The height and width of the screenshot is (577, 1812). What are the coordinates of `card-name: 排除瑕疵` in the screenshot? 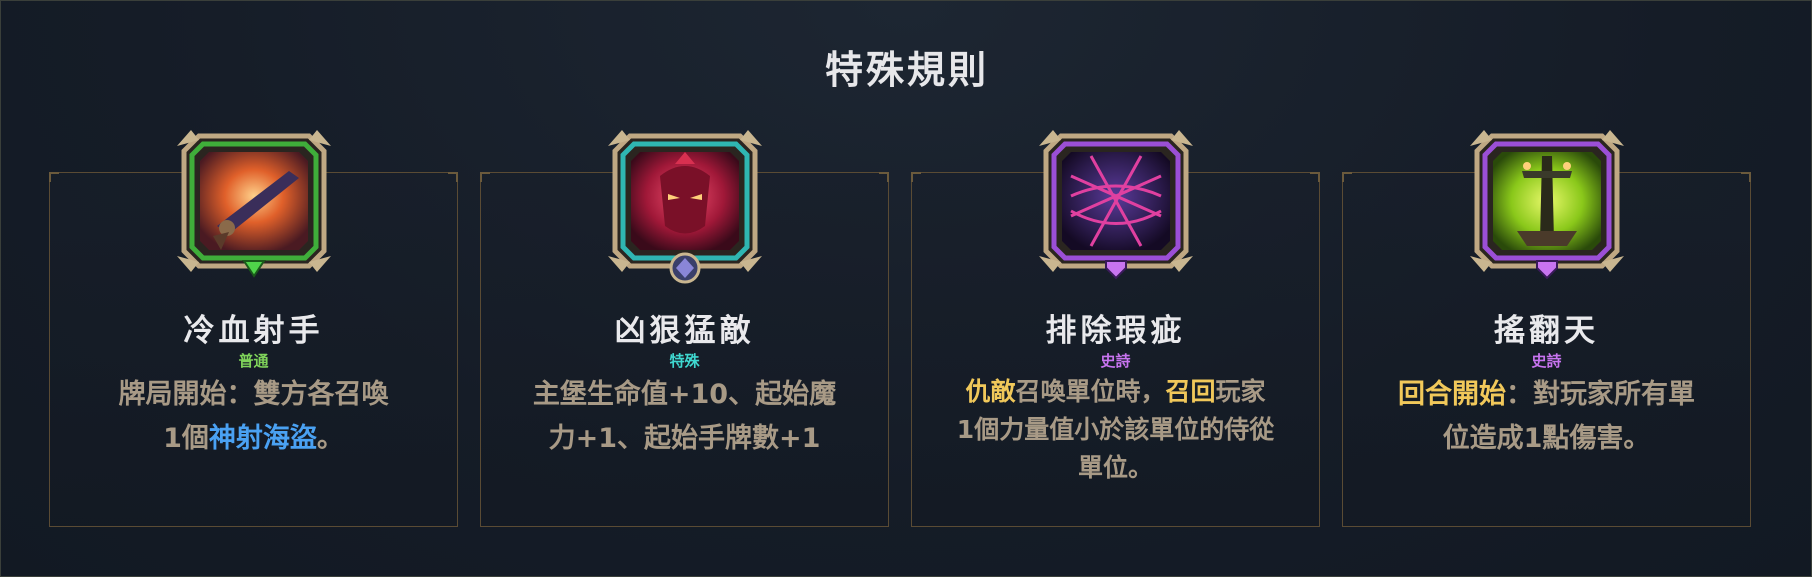 It's located at (1115, 331).